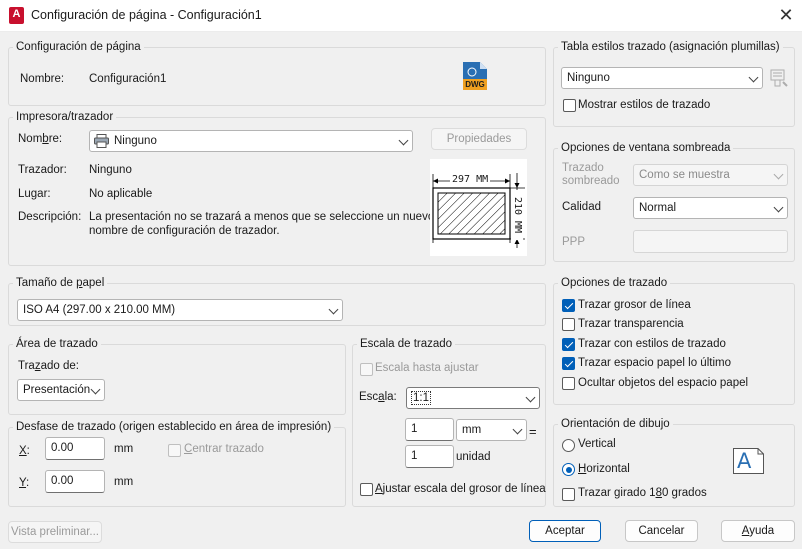 The height and width of the screenshot is (549, 802). What do you see at coordinates (491, 430) in the screenshot?
I see `scale-unit-select: mm` at bounding box center [491, 430].